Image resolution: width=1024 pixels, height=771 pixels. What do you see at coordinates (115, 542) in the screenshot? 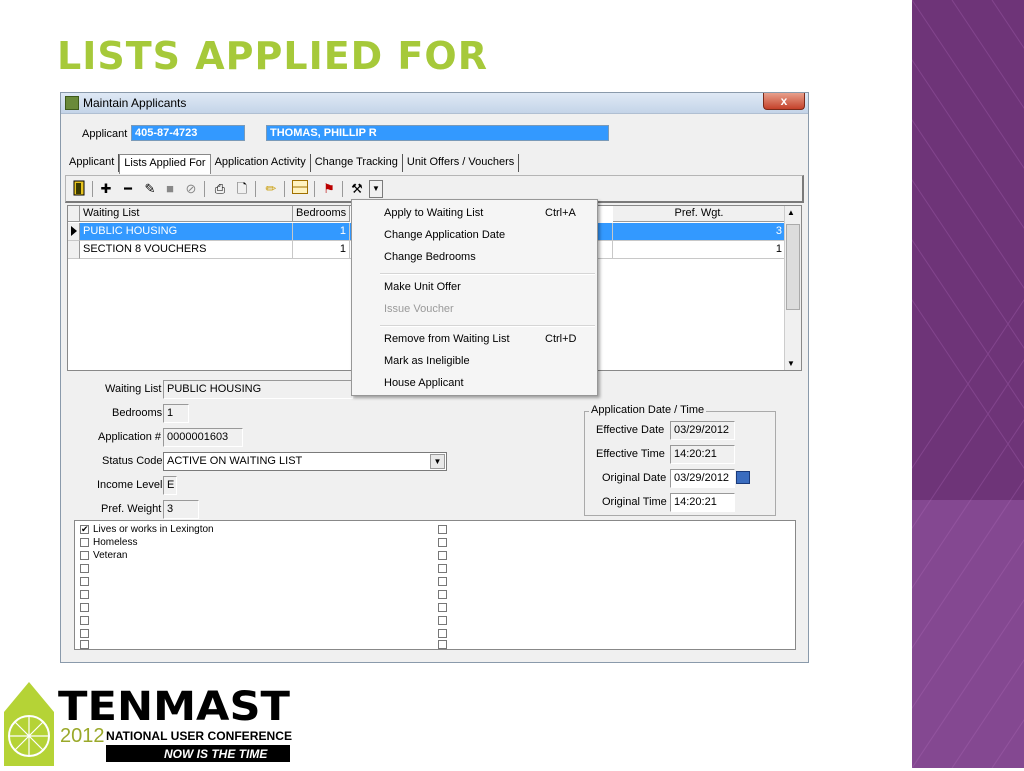
I see `preference-label: Homeless` at bounding box center [115, 542].